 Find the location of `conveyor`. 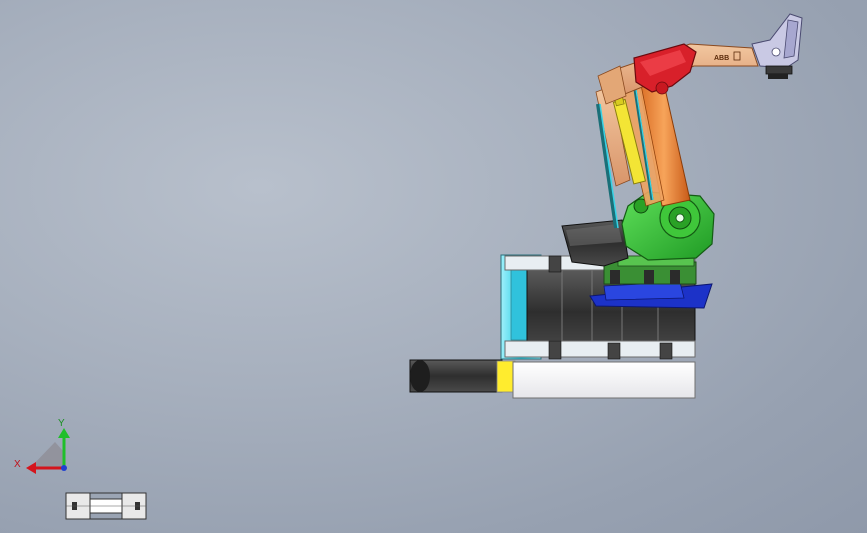

conveyor is located at coordinates (552, 379).